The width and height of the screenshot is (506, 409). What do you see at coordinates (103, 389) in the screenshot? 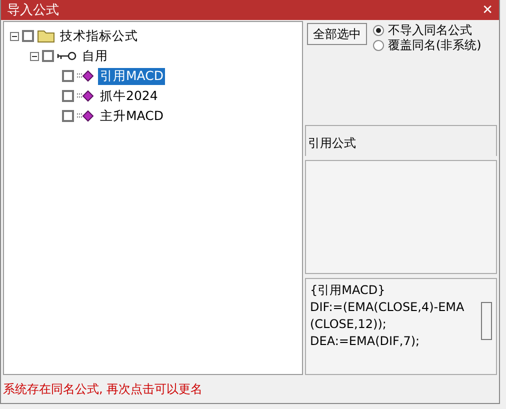
I see `status-message: 系统存在同名公式, 再次点击可以更名` at bounding box center [103, 389].